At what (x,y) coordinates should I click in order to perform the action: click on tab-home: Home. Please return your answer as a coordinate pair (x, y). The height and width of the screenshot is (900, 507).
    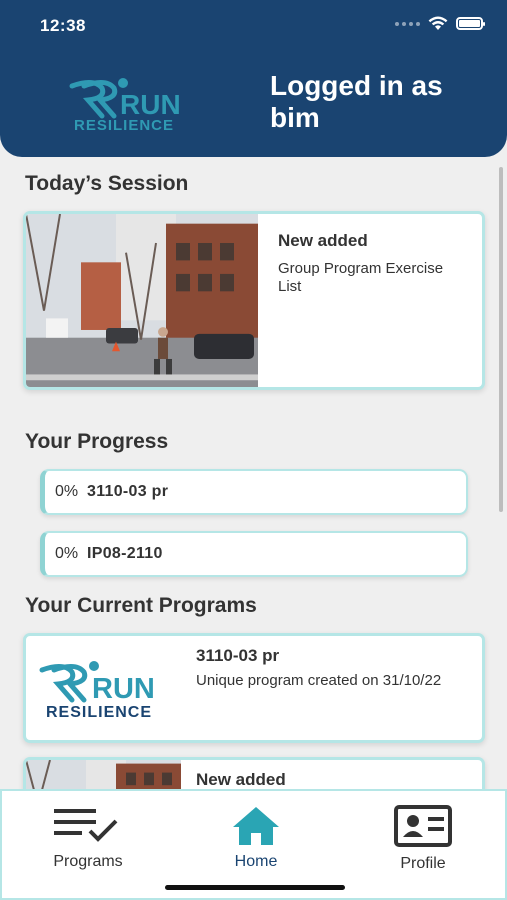
    Looking at the image, I should click on (256, 838).